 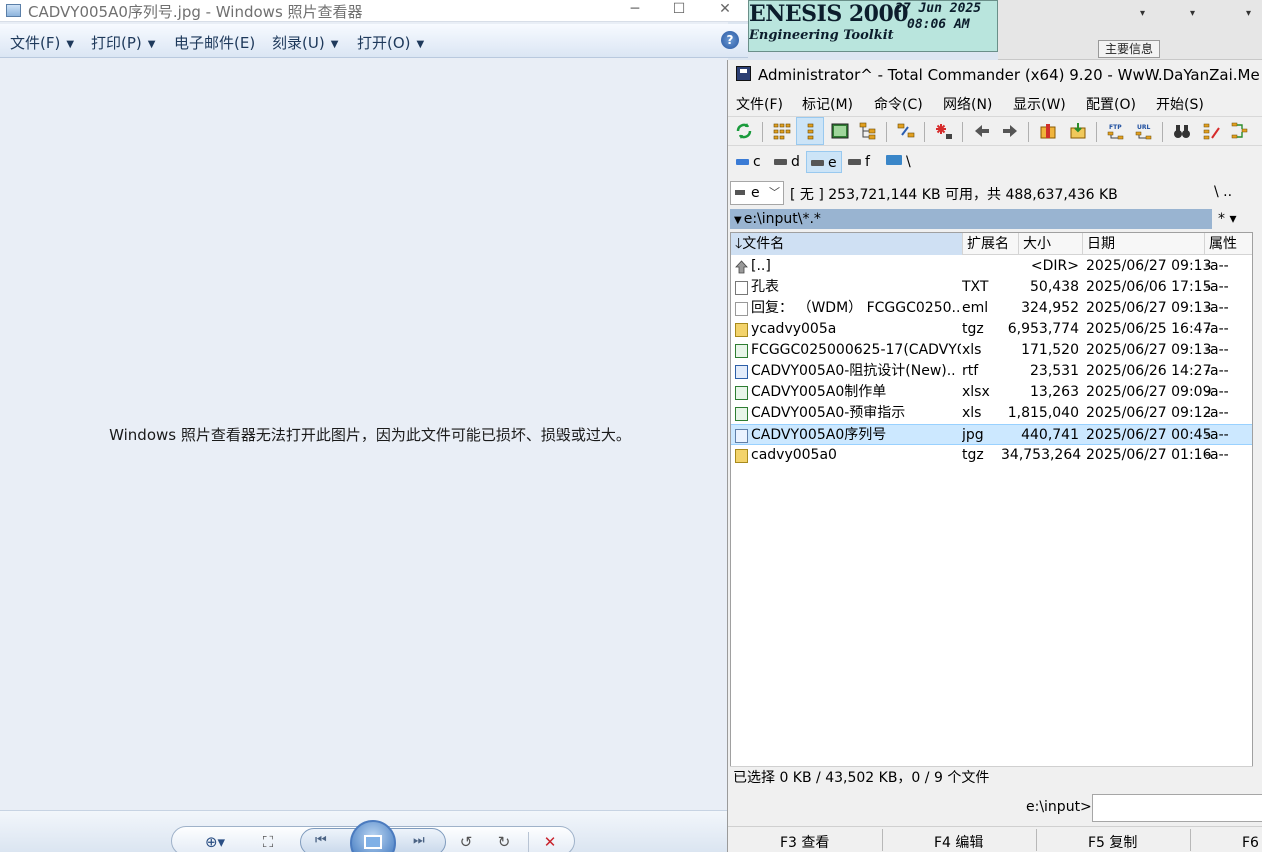 I want to click on menu-email: 电子邮件(E), so click(x=214, y=42).